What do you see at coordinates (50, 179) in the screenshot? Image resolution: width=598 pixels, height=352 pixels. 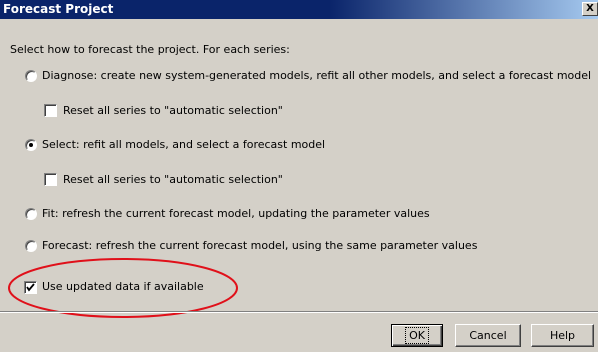 I see `select-reset-checkbox` at bounding box center [50, 179].